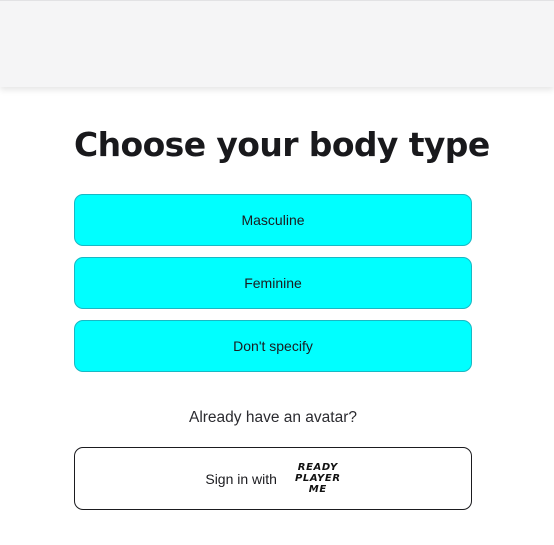 The height and width of the screenshot is (545, 554). I want to click on sign-in-label: Sign in with, so click(241, 478).